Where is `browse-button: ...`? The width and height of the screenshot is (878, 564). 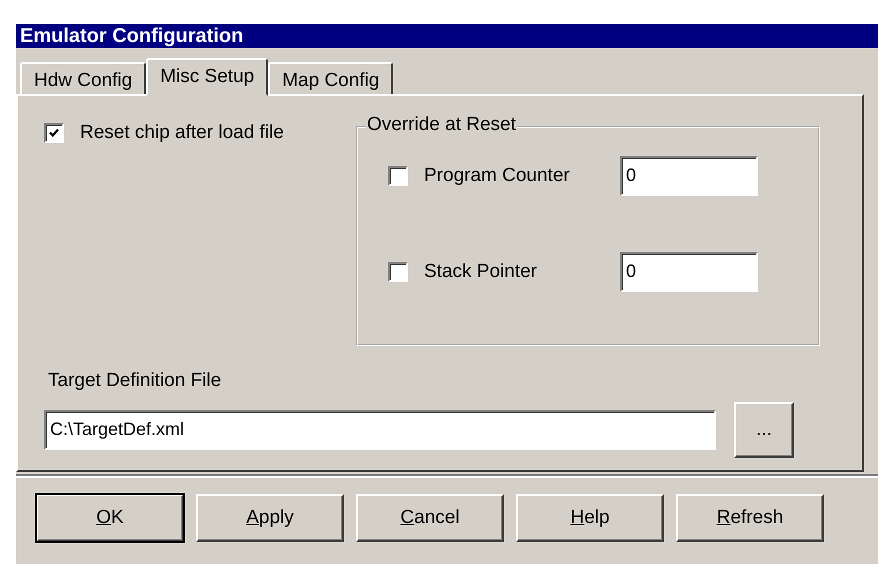
browse-button: ... is located at coordinates (764, 430).